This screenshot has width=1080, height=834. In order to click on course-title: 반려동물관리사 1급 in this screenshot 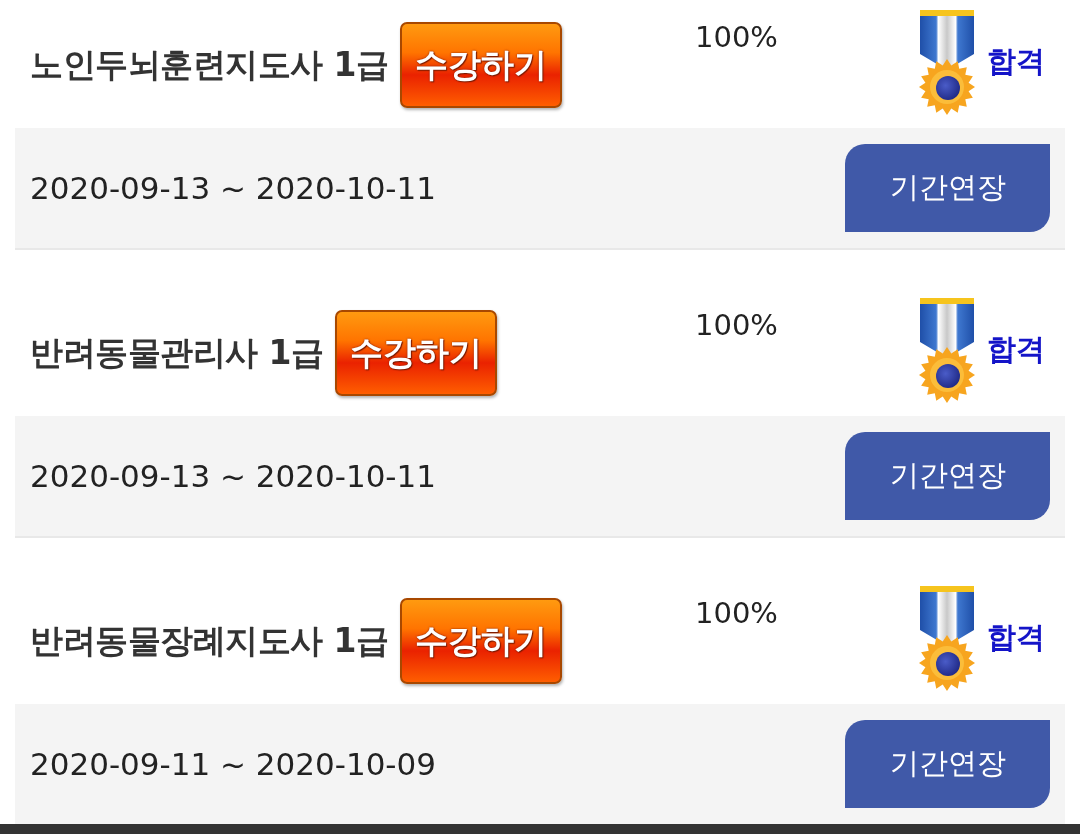, I will do `click(177, 352)`.